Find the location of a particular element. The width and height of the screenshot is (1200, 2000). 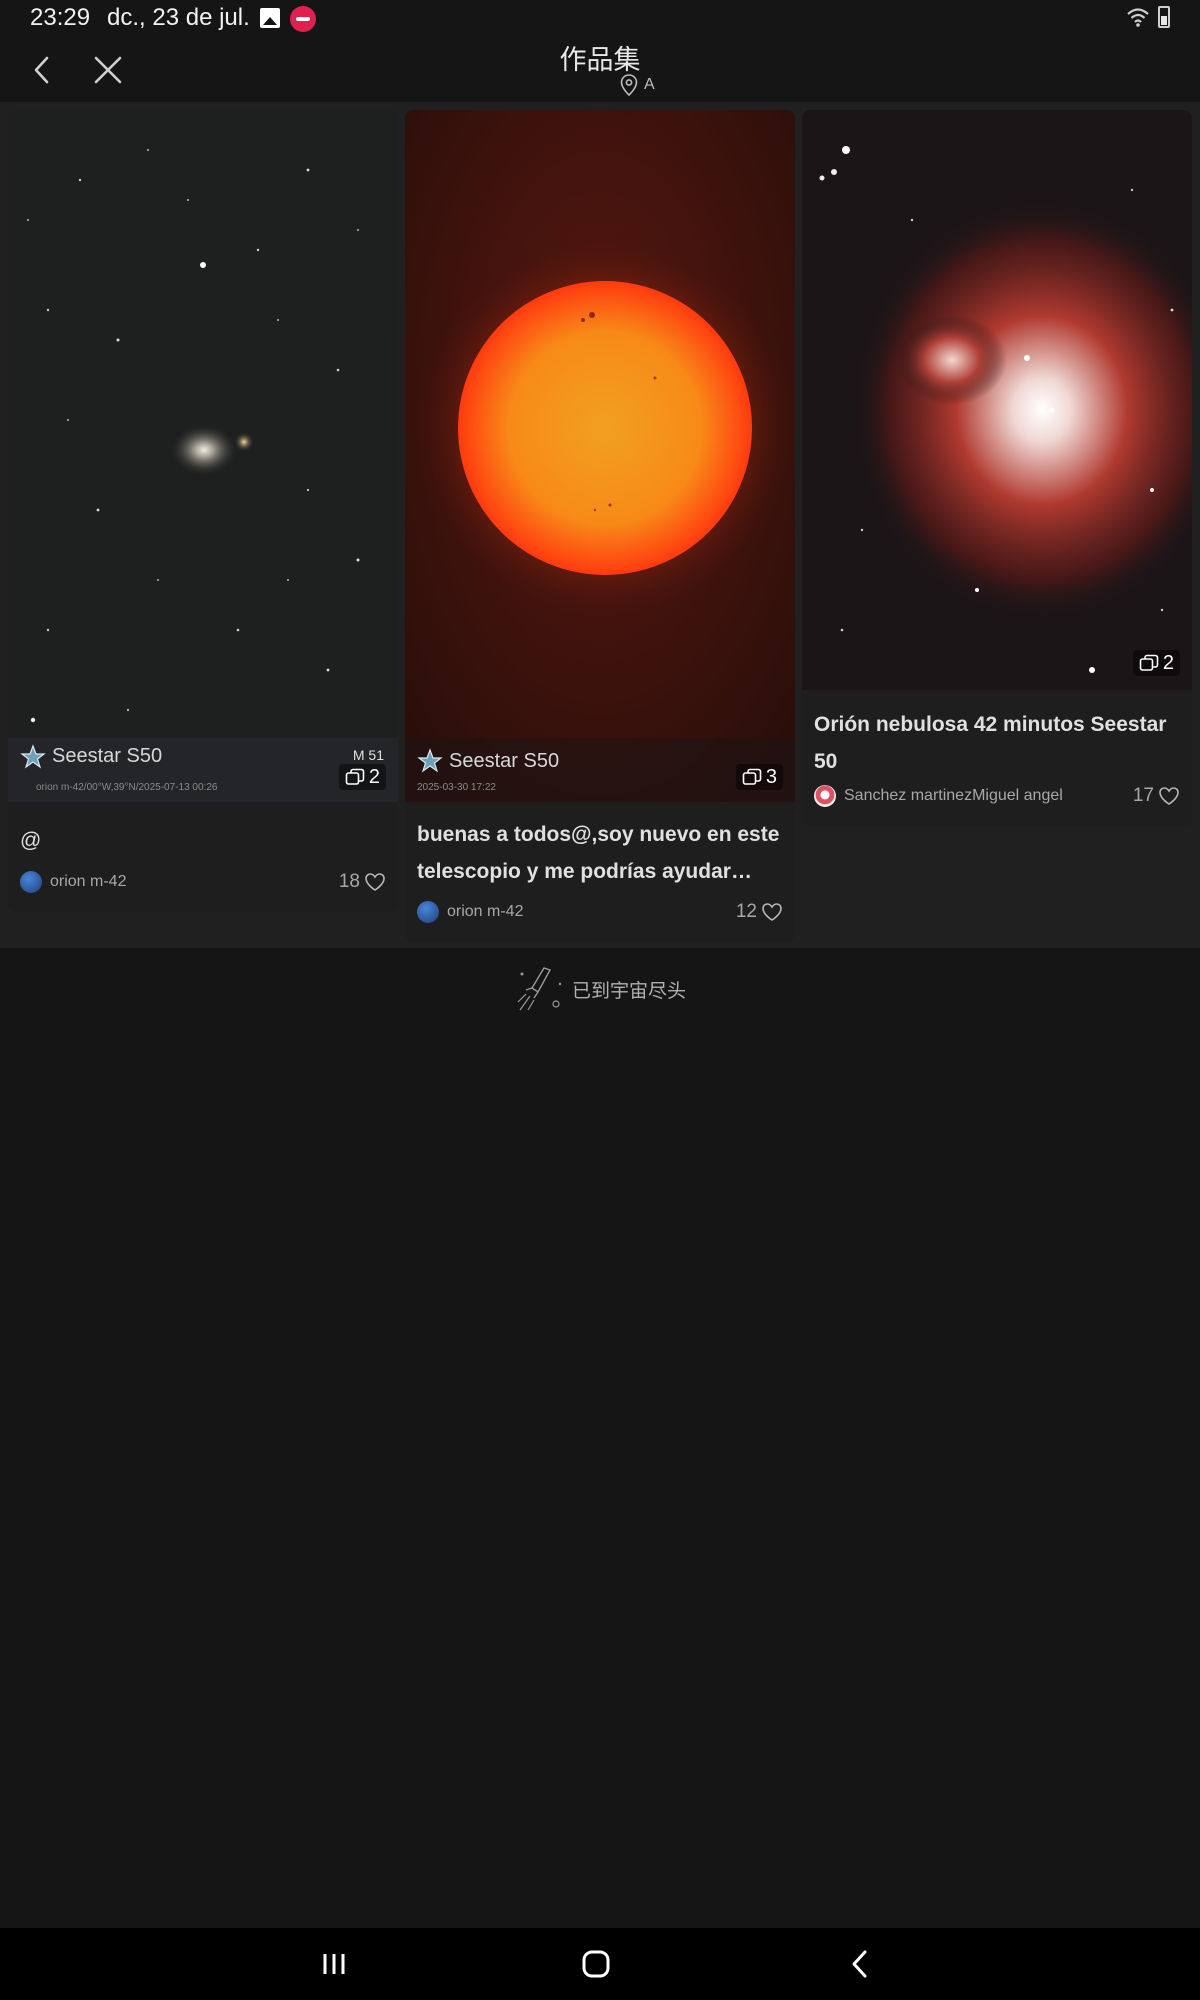

end-of-list: 已到宇宙尽头 is located at coordinates (598, 989).